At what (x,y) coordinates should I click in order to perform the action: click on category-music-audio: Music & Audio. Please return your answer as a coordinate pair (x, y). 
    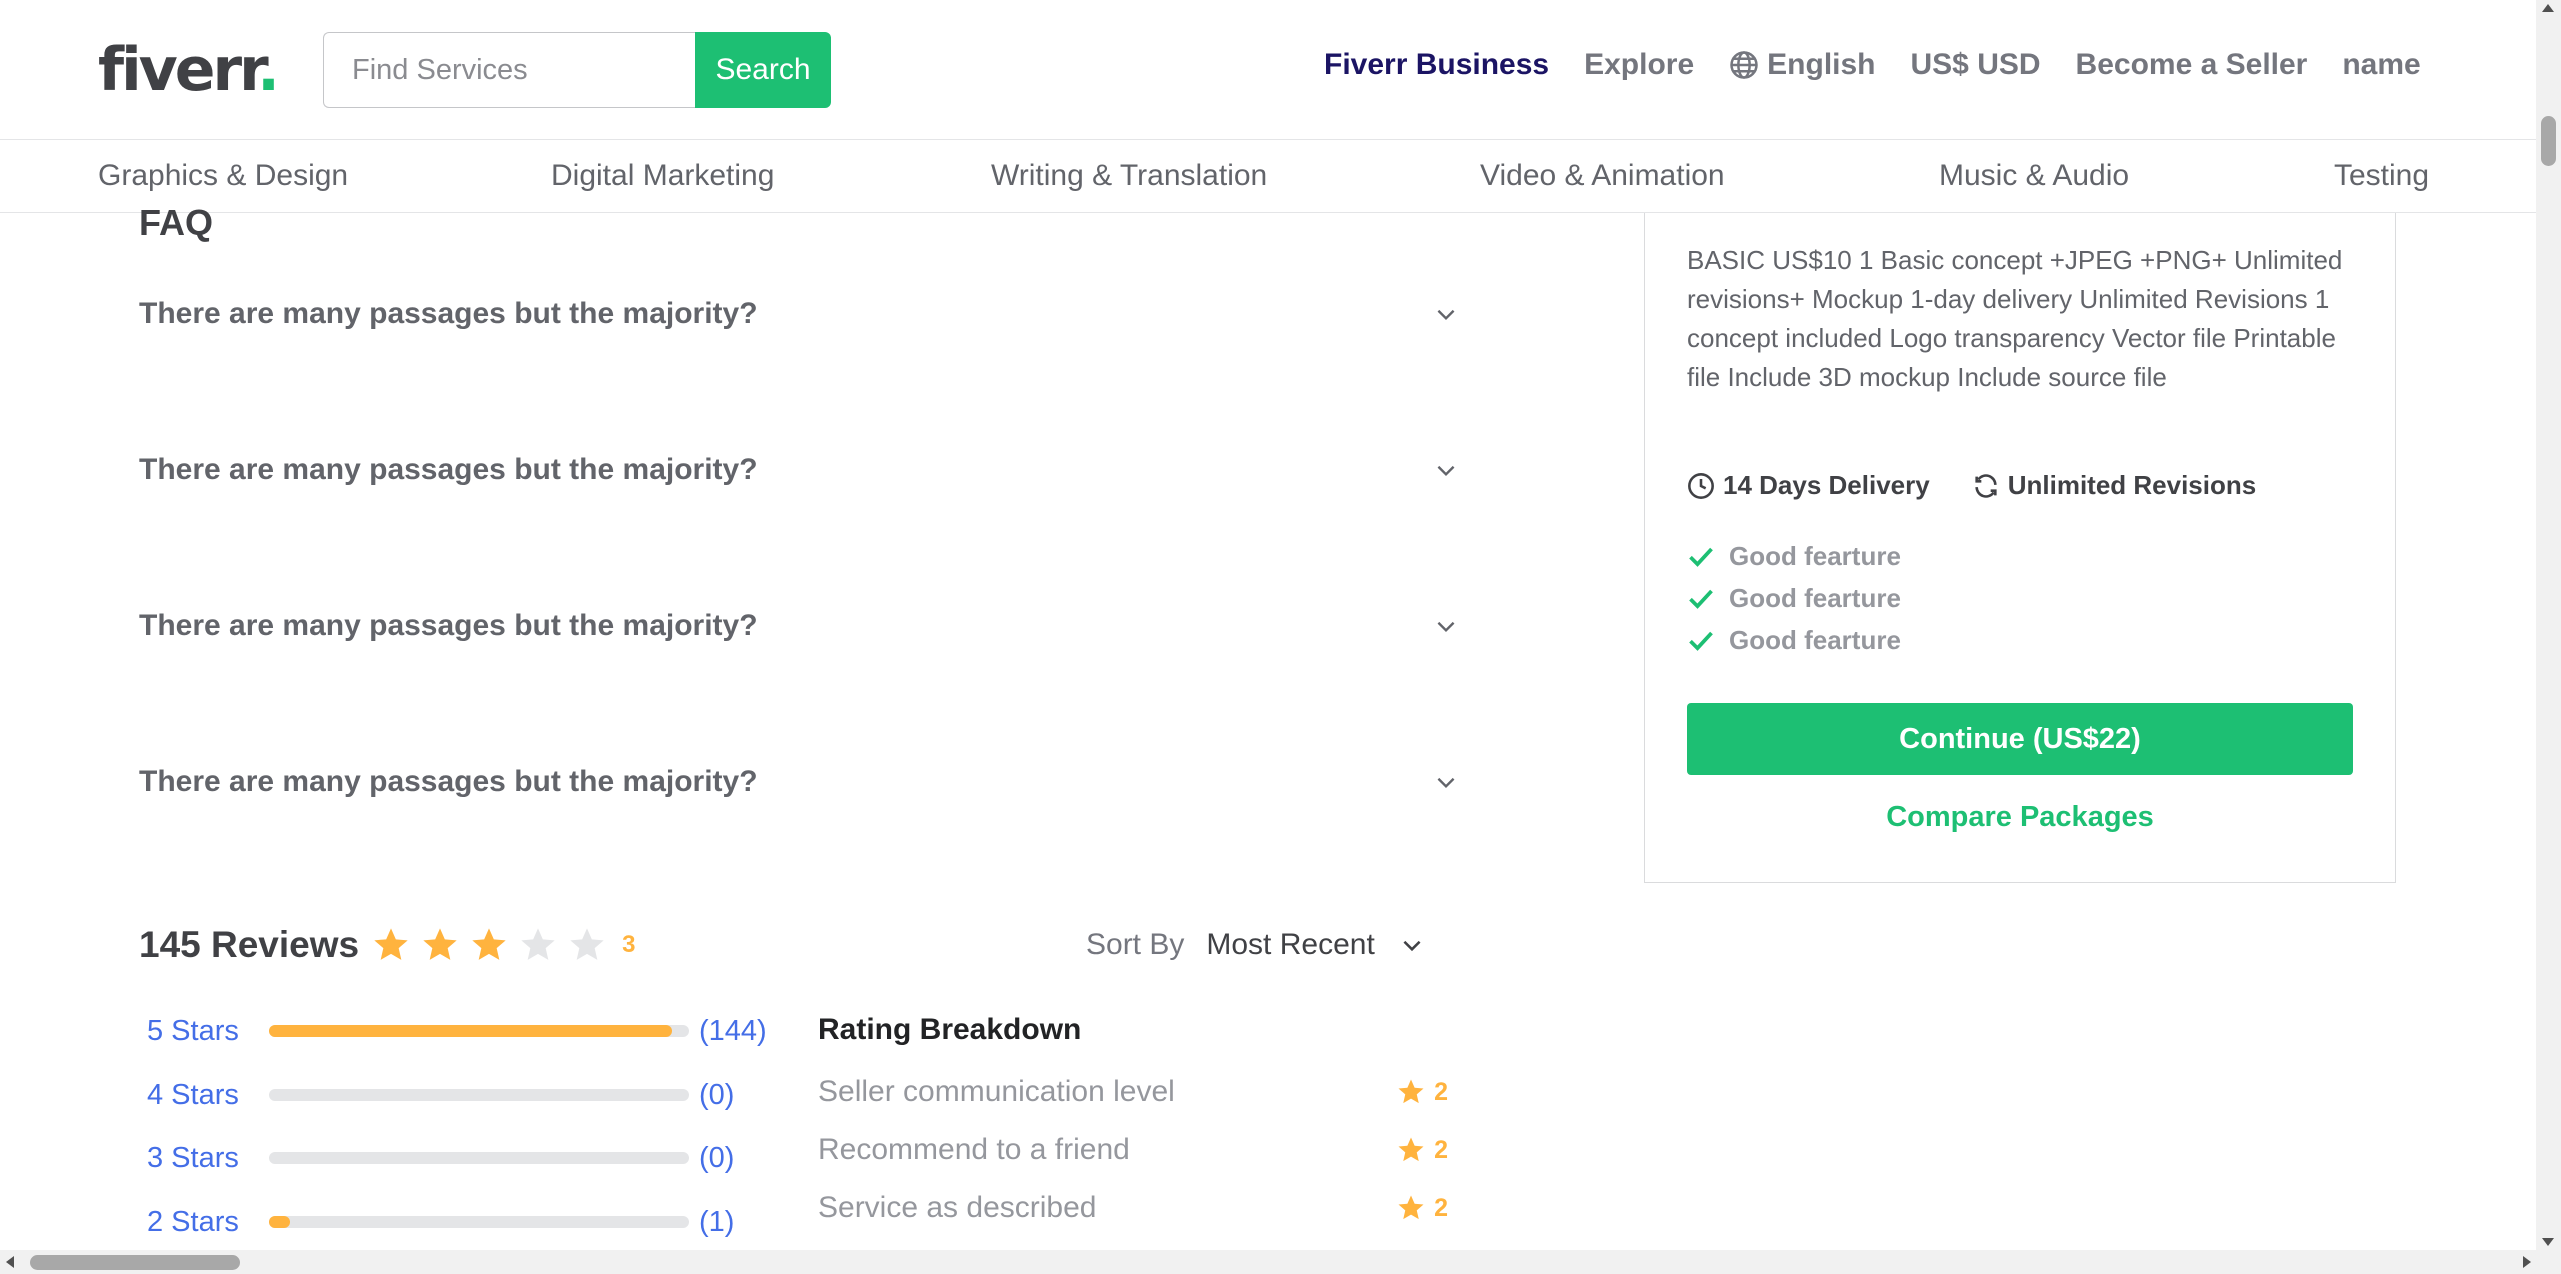
    Looking at the image, I should click on (2034, 176).